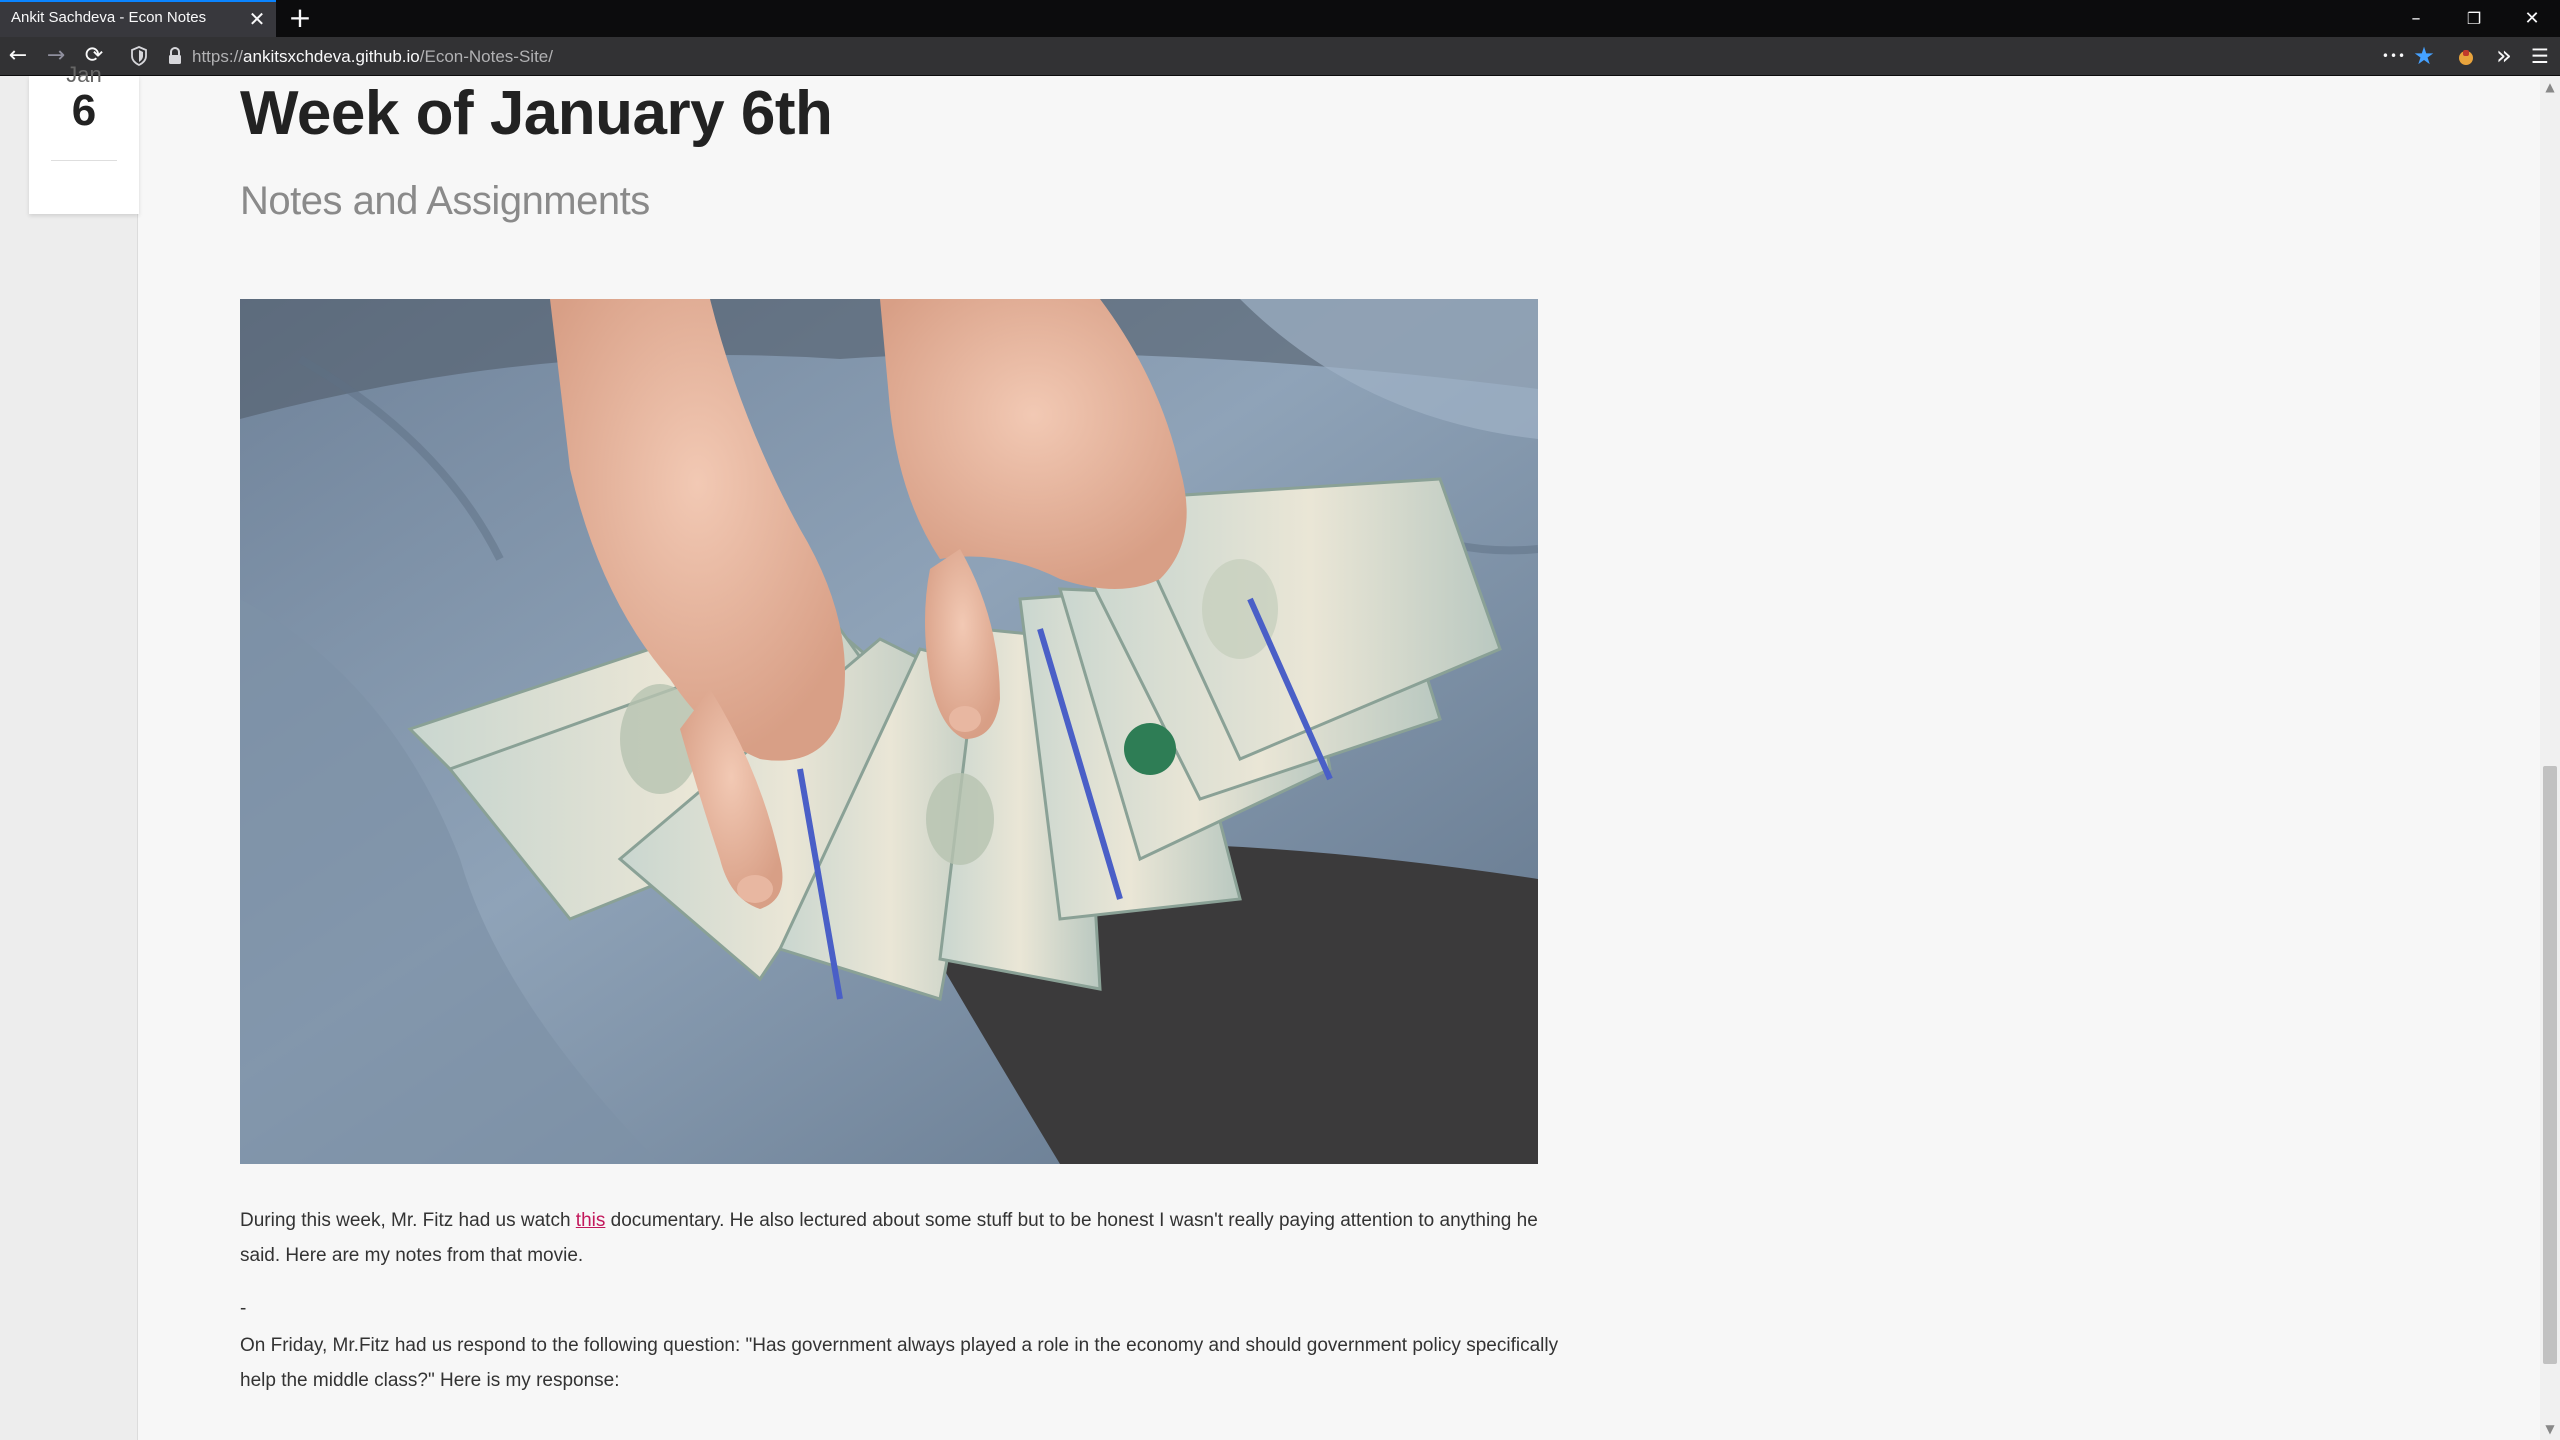 The width and height of the screenshot is (2560, 1440). Describe the element at coordinates (2550, 1429) in the screenshot. I see `scroll-down-icon: ▼` at that location.